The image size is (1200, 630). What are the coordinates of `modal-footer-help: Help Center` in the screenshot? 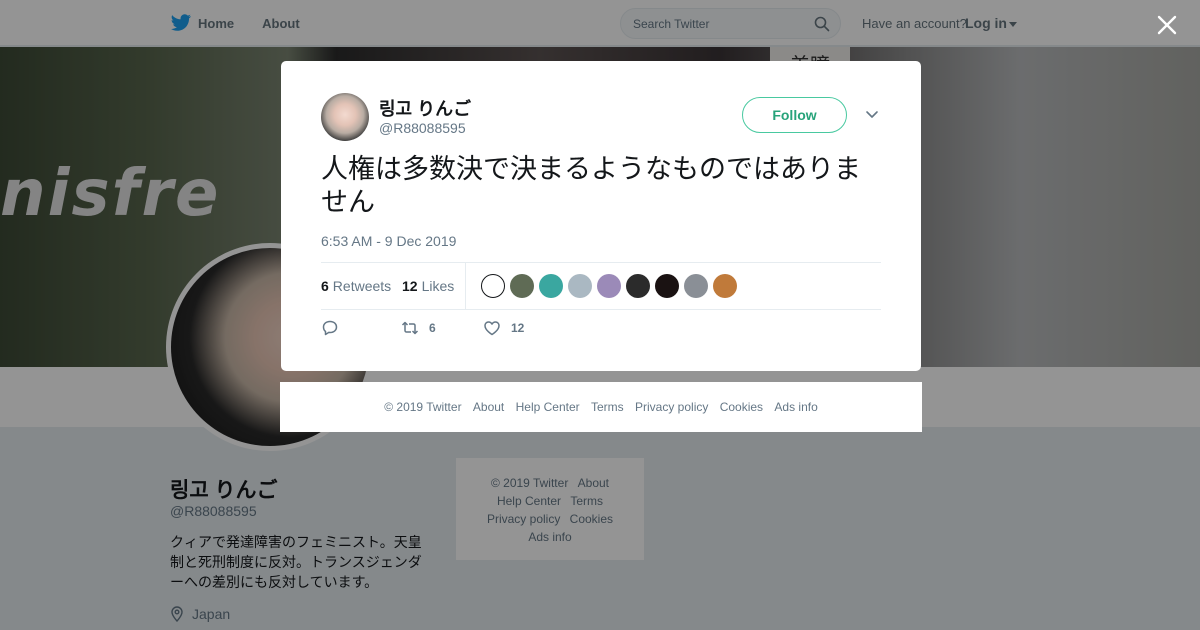 It's located at (548, 407).